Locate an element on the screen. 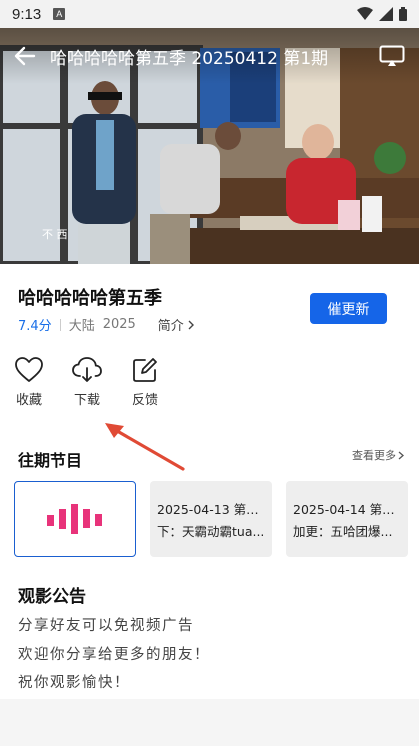 This screenshot has height=746, width=419. heart-icon is located at coordinates (29, 369).